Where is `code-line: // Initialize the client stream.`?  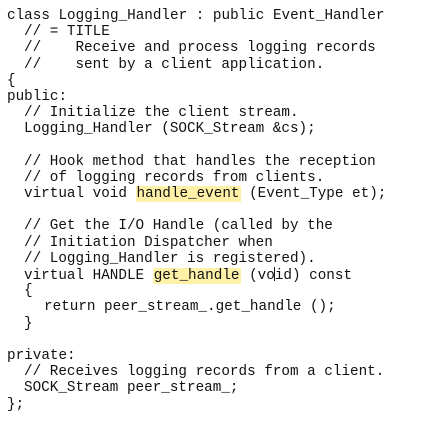
code-line: // Initialize the client stream. is located at coordinates (161, 113).